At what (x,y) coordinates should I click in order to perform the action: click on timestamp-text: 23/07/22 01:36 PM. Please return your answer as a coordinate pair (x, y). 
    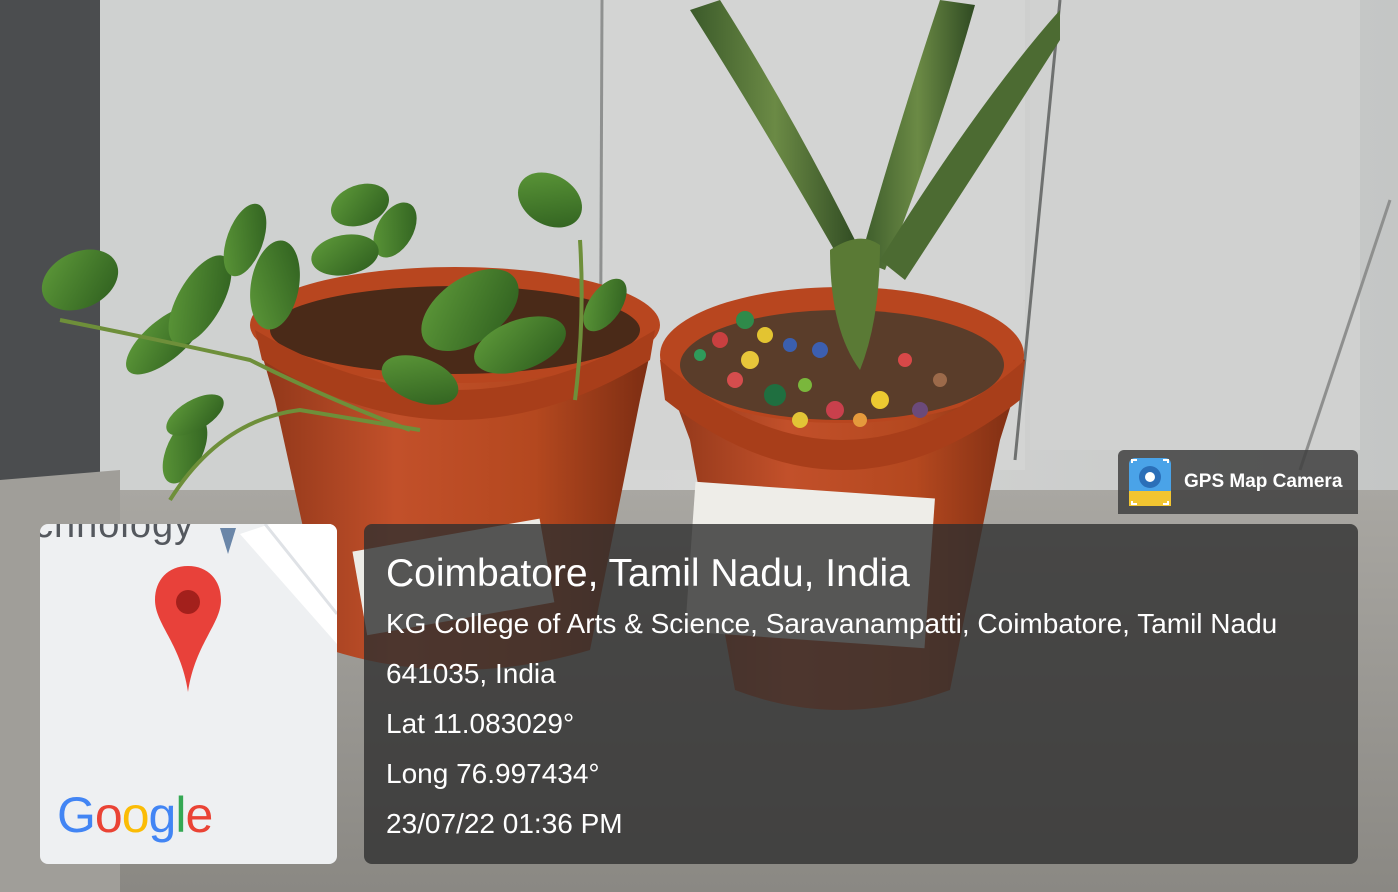
    Looking at the image, I should click on (504, 823).